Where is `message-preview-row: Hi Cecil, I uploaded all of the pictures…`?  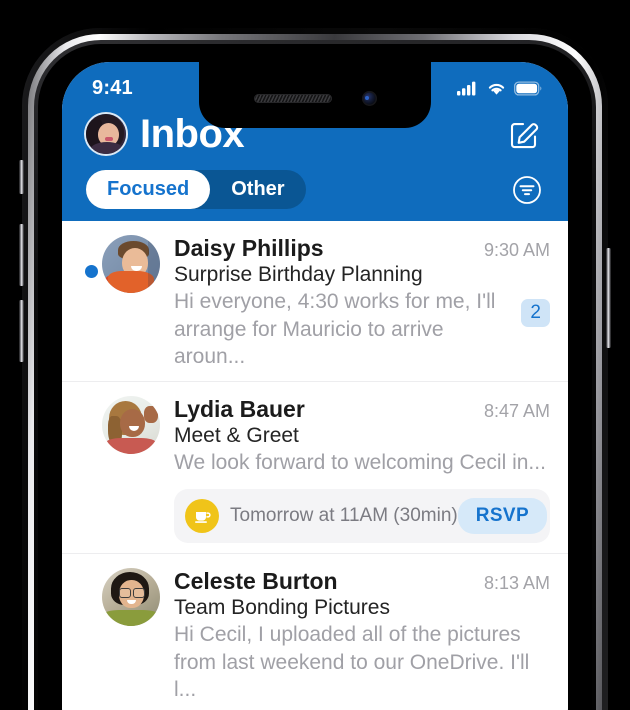
message-preview-row: Hi Cecil, I uploaded all of the pictures… is located at coordinates (362, 662).